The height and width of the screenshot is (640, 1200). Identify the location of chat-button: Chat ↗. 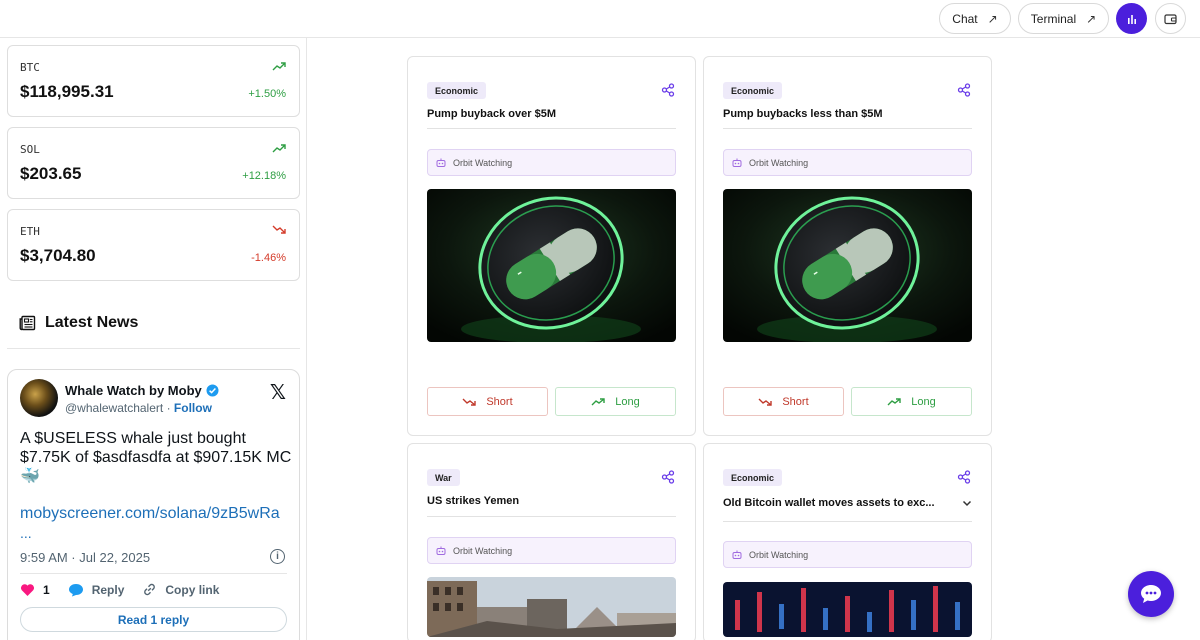
(975, 18).